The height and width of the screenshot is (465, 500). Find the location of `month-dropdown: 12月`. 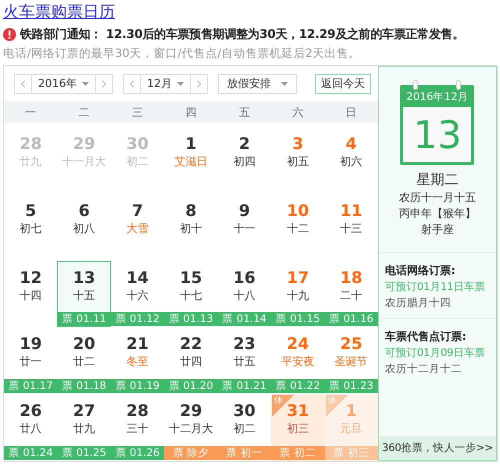

month-dropdown: 12月 is located at coordinates (165, 83).